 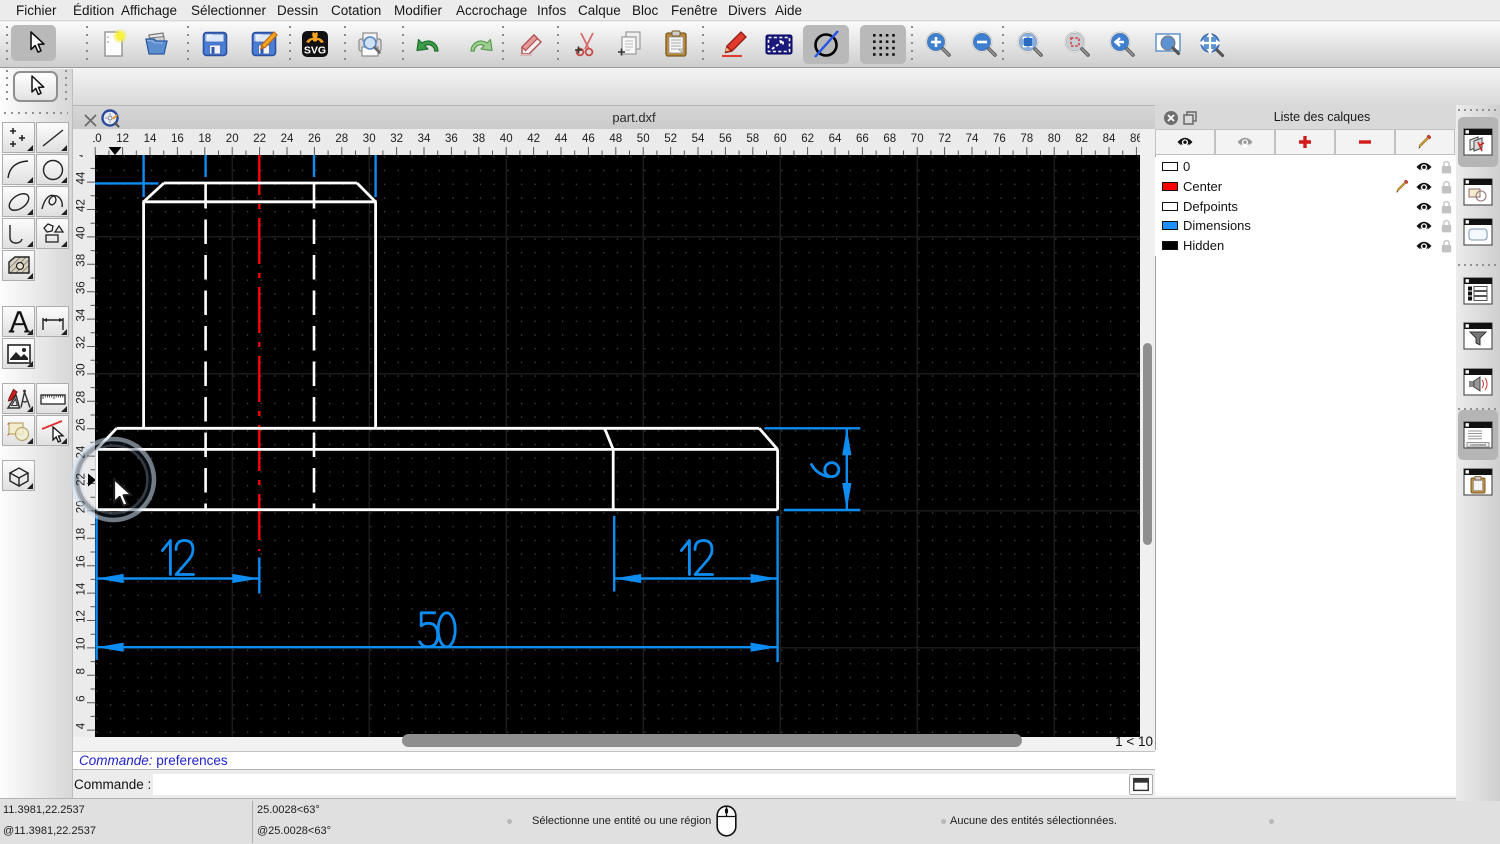 What do you see at coordinates (670, 139) in the screenshot?
I see `svg-text: 52` at bounding box center [670, 139].